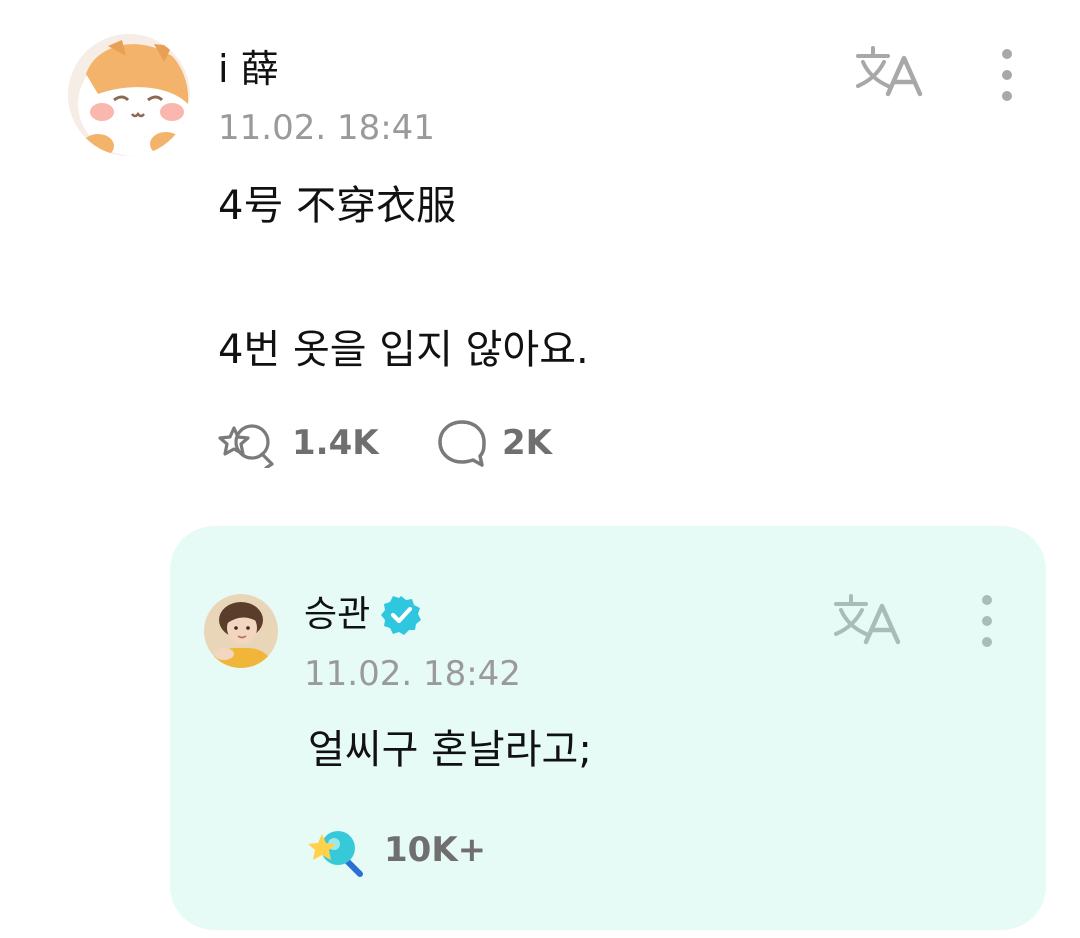 This screenshot has height=938, width=1080. I want to click on reply-reaction-count: 10K+, so click(435, 850).